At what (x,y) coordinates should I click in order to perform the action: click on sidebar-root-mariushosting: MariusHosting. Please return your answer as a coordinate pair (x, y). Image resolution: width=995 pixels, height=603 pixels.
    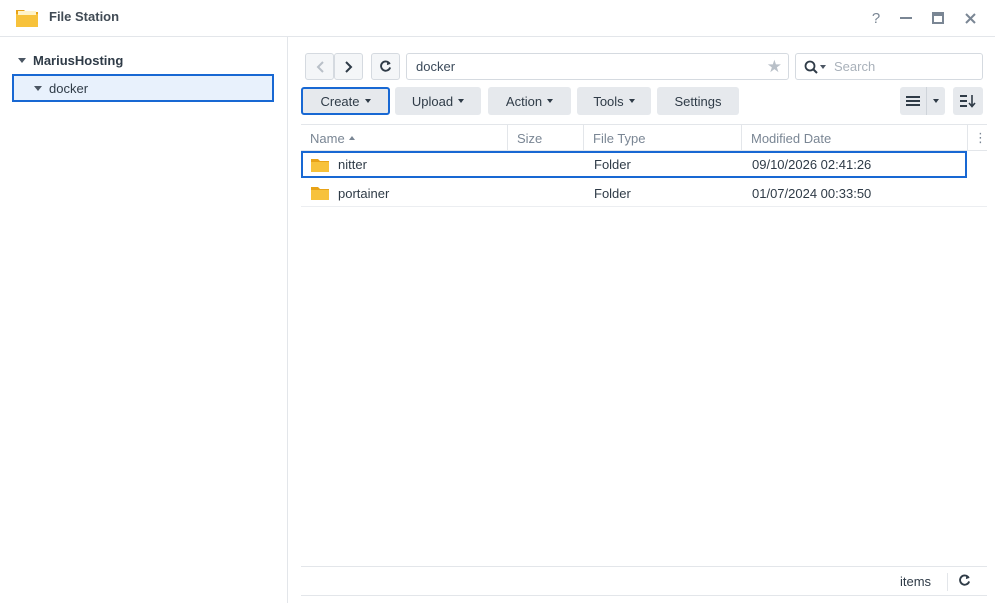
    Looking at the image, I should click on (70, 60).